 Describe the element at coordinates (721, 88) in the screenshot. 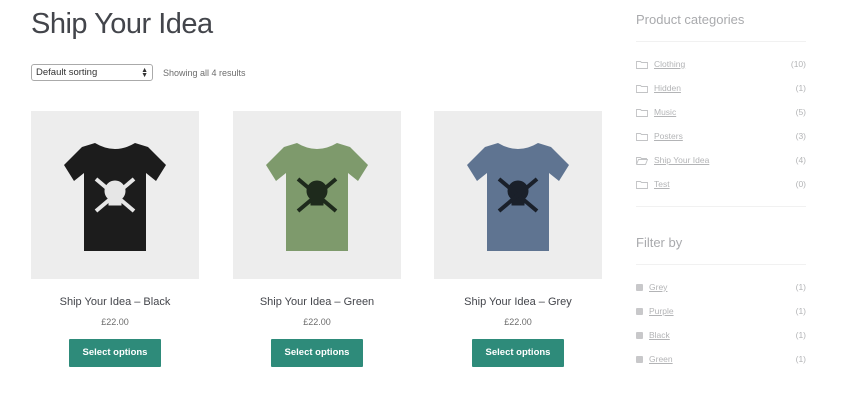

I see `category-item: Hidden (1)` at that location.